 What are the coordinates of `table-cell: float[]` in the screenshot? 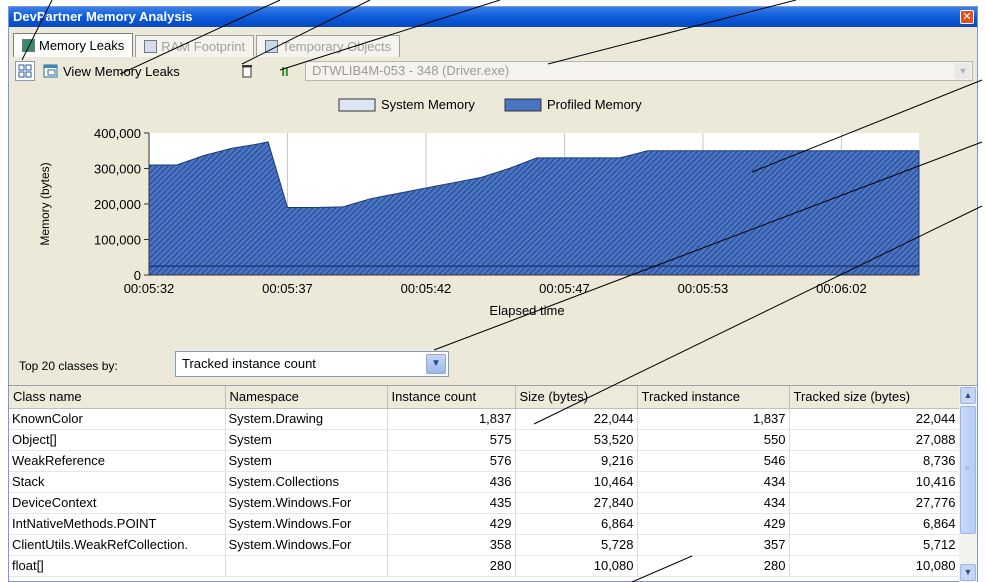 It's located at (117, 566).